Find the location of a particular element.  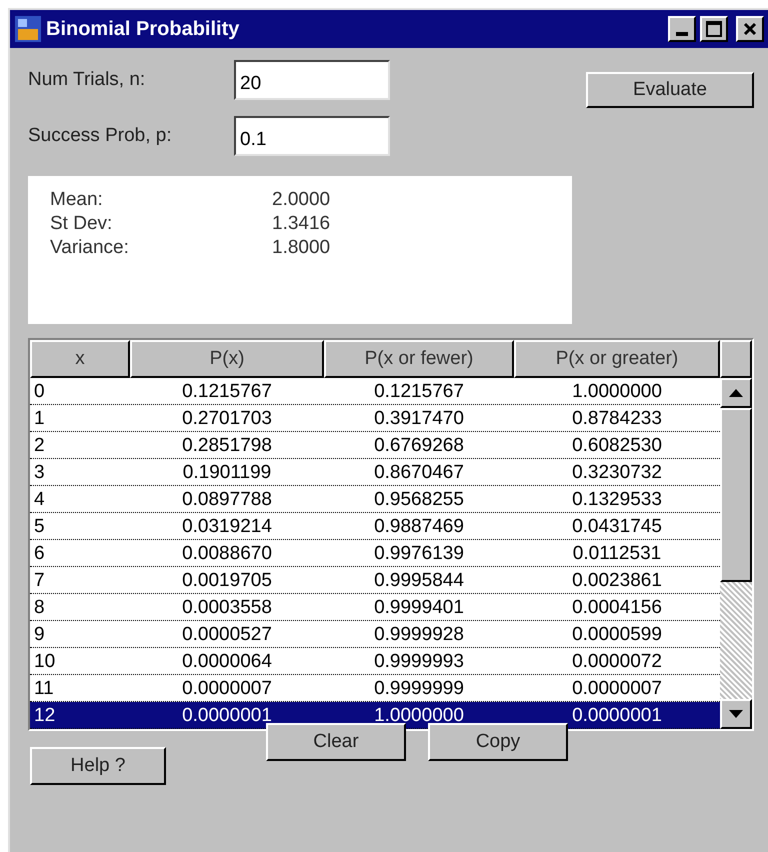

column-header: P(x) is located at coordinates (227, 359).